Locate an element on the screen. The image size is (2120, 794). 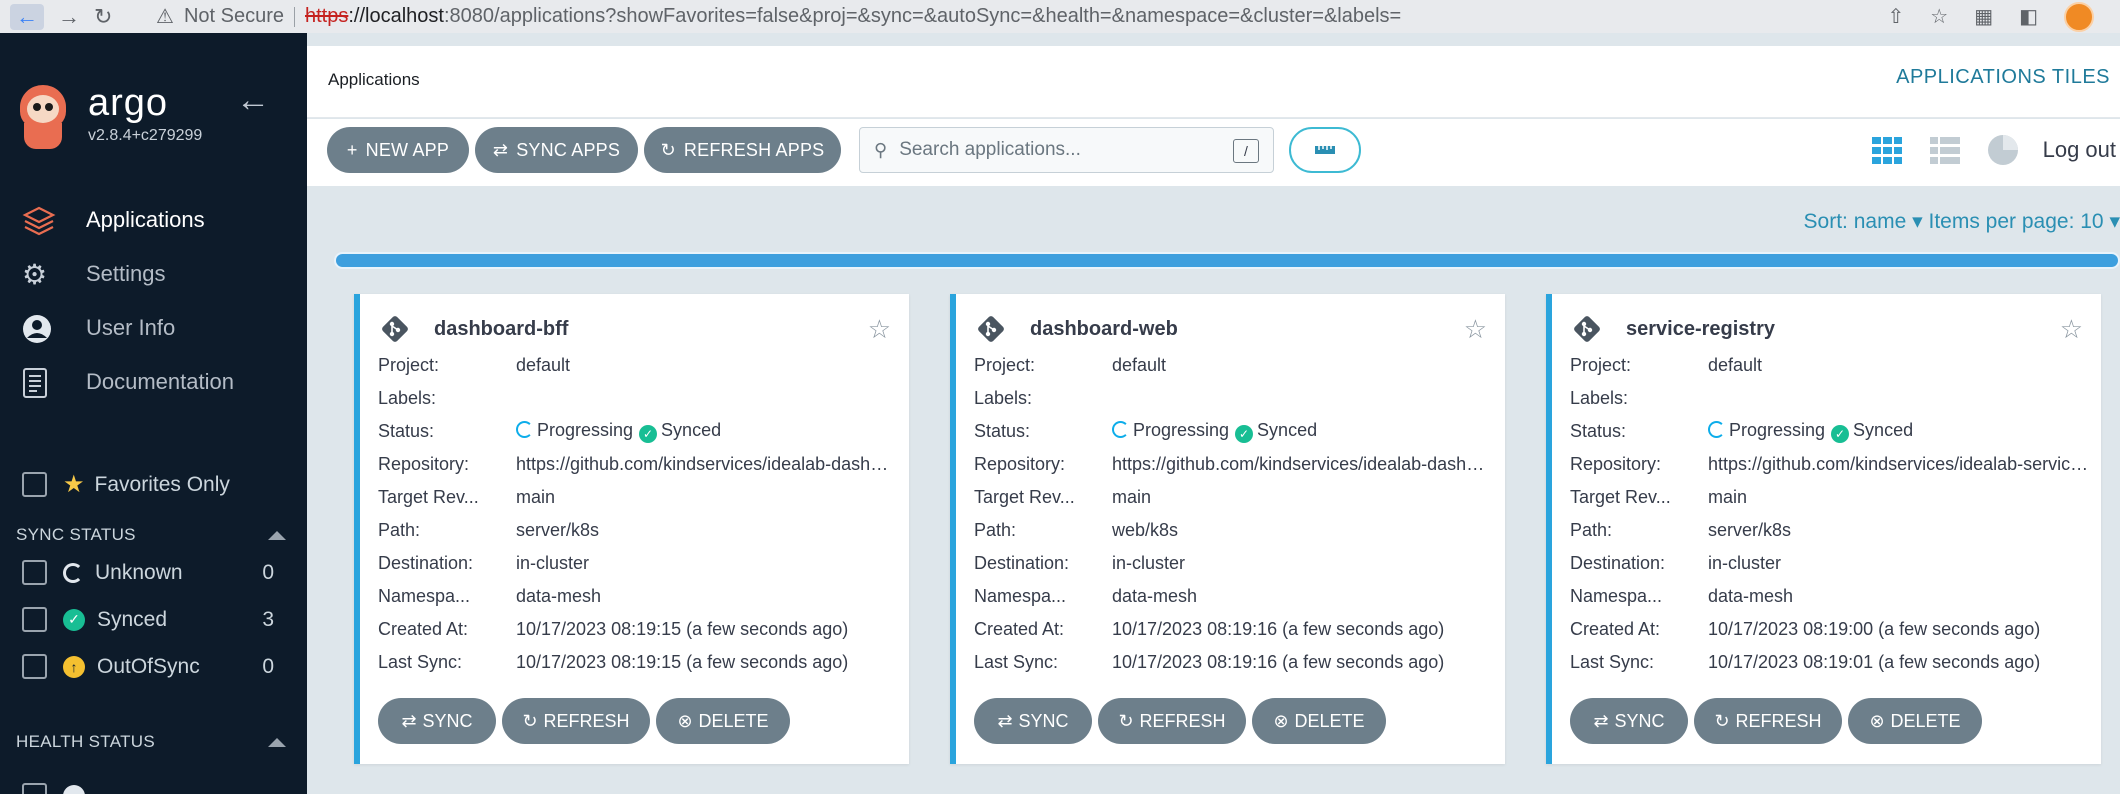
sidebar-item-documentation: Documentation is located at coordinates (157, 382).